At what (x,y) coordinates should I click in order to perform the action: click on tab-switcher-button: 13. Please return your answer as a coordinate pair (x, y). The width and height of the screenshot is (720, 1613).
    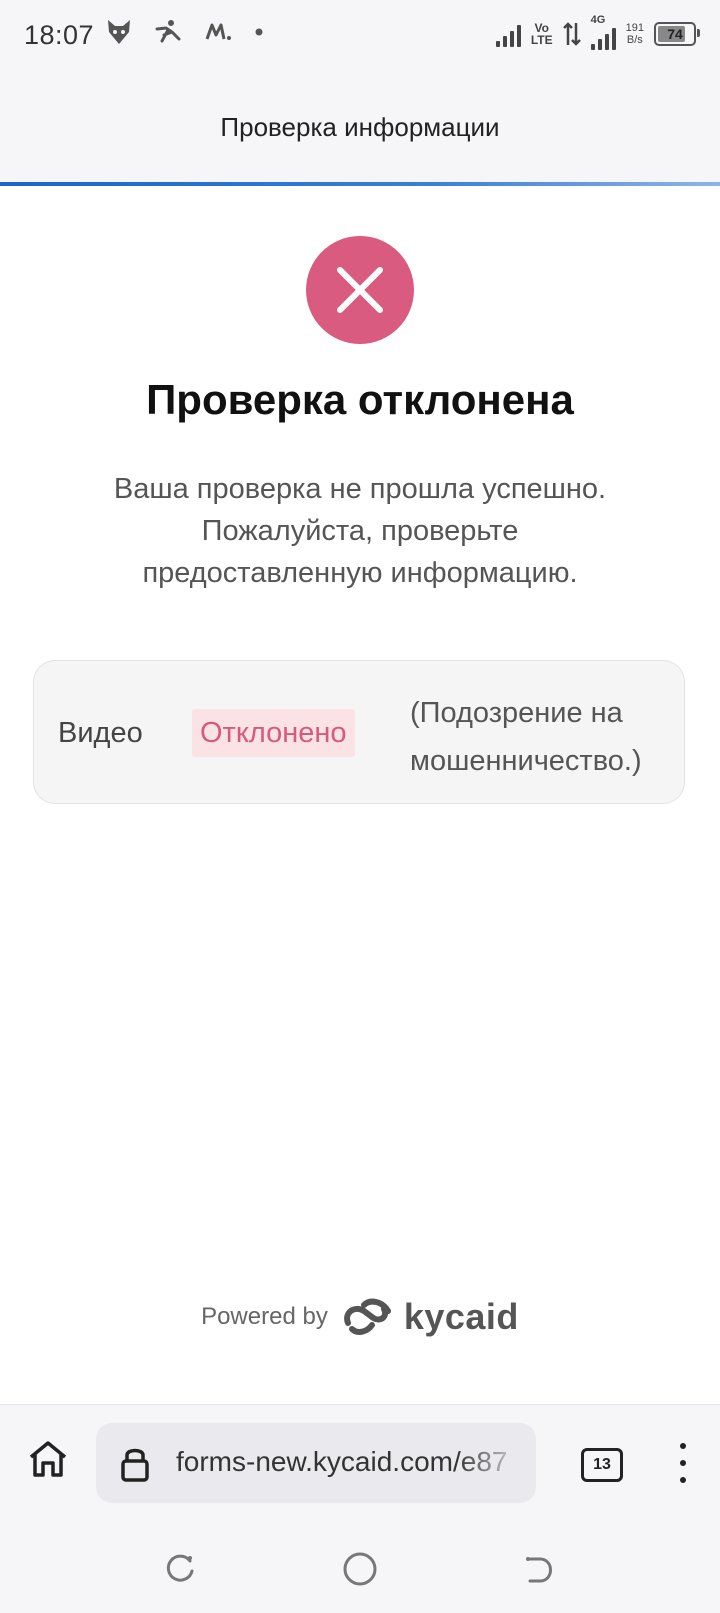
    Looking at the image, I should click on (602, 1465).